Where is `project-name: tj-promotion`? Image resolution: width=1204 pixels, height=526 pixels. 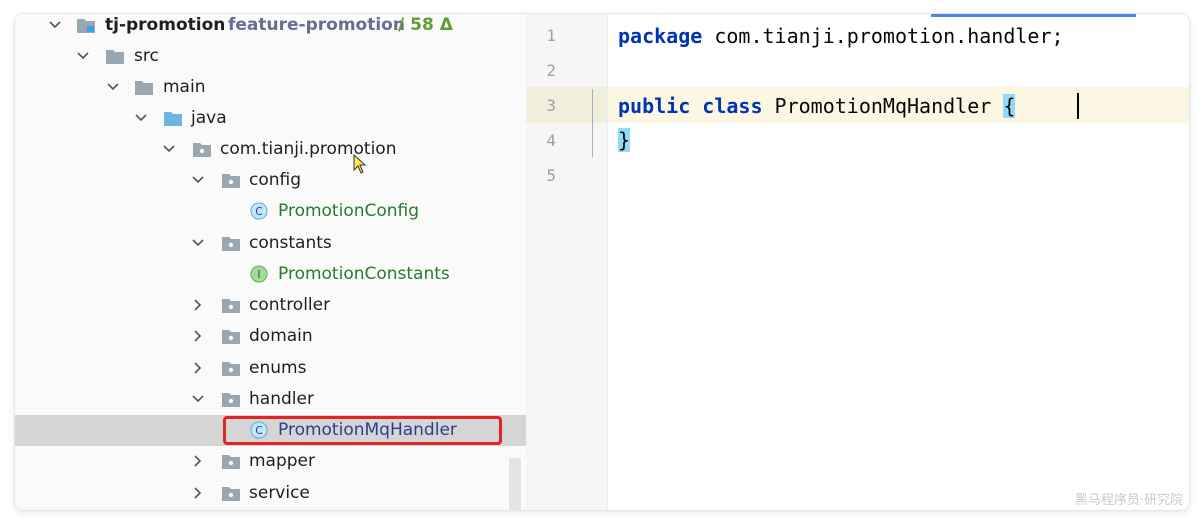
project-name: tj-promotion is located at coordinates (165, 25).